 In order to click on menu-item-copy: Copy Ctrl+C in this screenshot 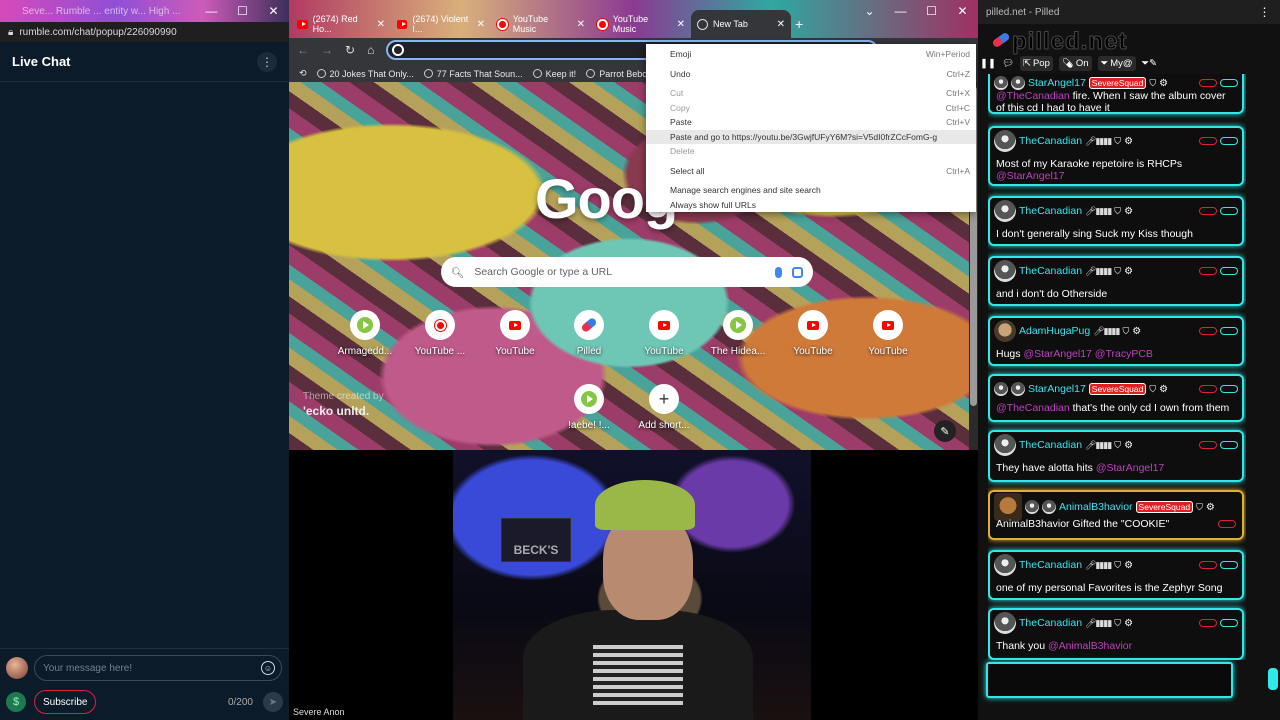, I will do `click(811, 108)`.